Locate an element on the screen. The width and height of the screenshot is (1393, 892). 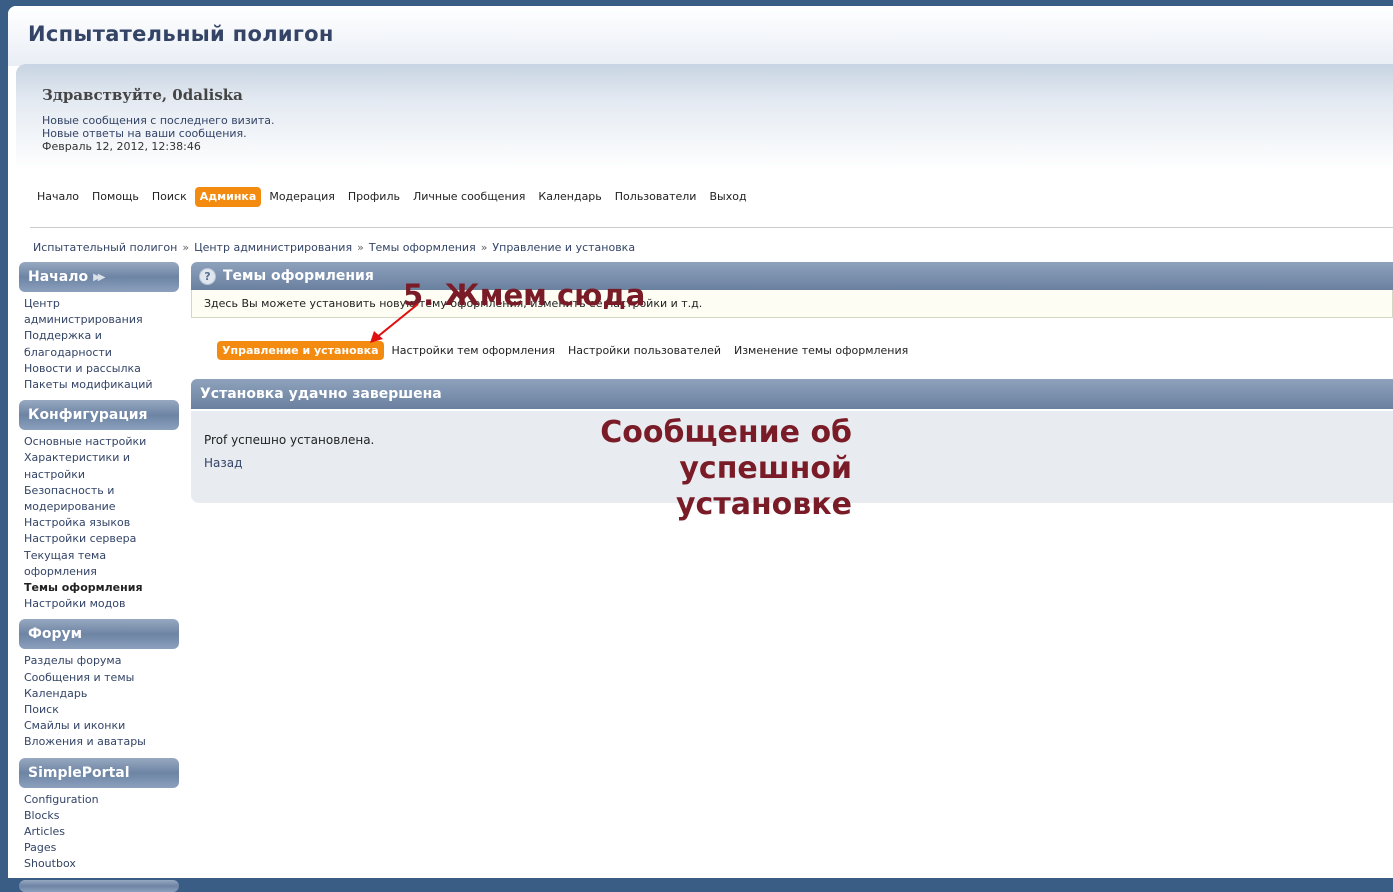
sidebar-item-languages: Настройка языков is located at coordinates (101, 523).